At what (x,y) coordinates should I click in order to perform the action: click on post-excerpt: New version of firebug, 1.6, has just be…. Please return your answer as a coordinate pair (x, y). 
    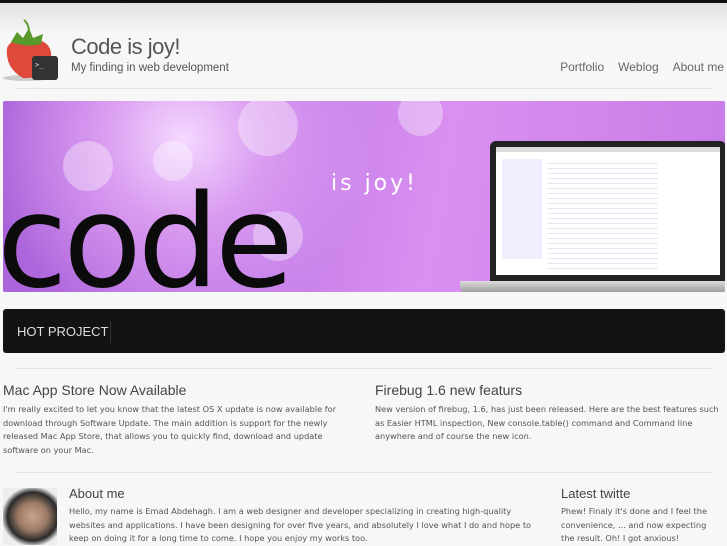
    Looking at the image, I should click on (547, 422).